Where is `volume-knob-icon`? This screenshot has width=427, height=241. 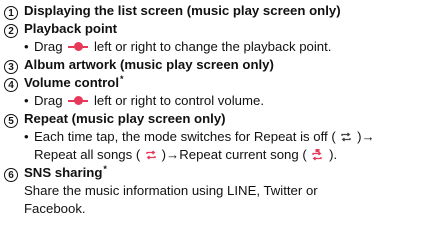 volume-knob-icon is located at coordinates (78, 101).